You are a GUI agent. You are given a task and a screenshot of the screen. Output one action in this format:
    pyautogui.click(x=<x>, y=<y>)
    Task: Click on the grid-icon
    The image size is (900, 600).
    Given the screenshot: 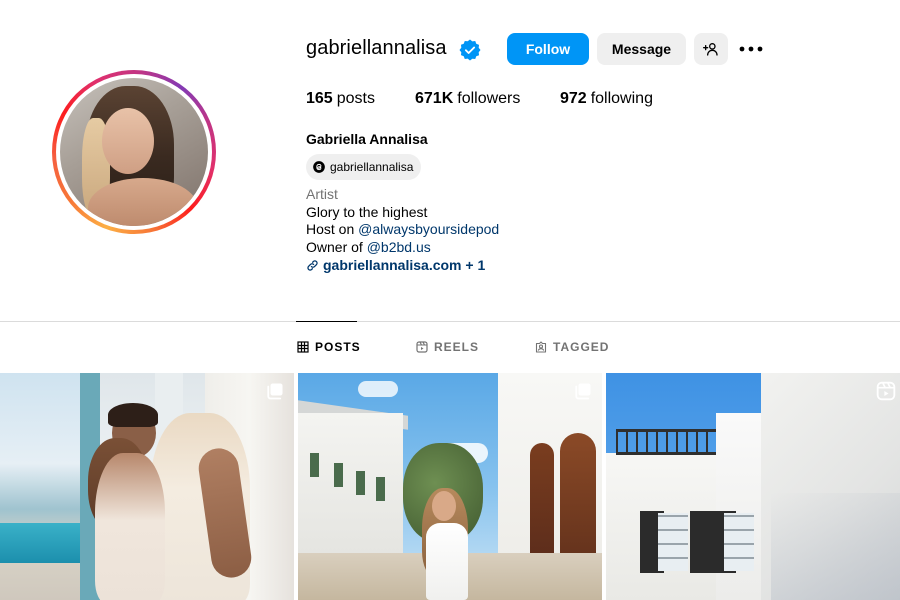 What is the action you would take?
    pyautogui.click(x=303, y=347)
    